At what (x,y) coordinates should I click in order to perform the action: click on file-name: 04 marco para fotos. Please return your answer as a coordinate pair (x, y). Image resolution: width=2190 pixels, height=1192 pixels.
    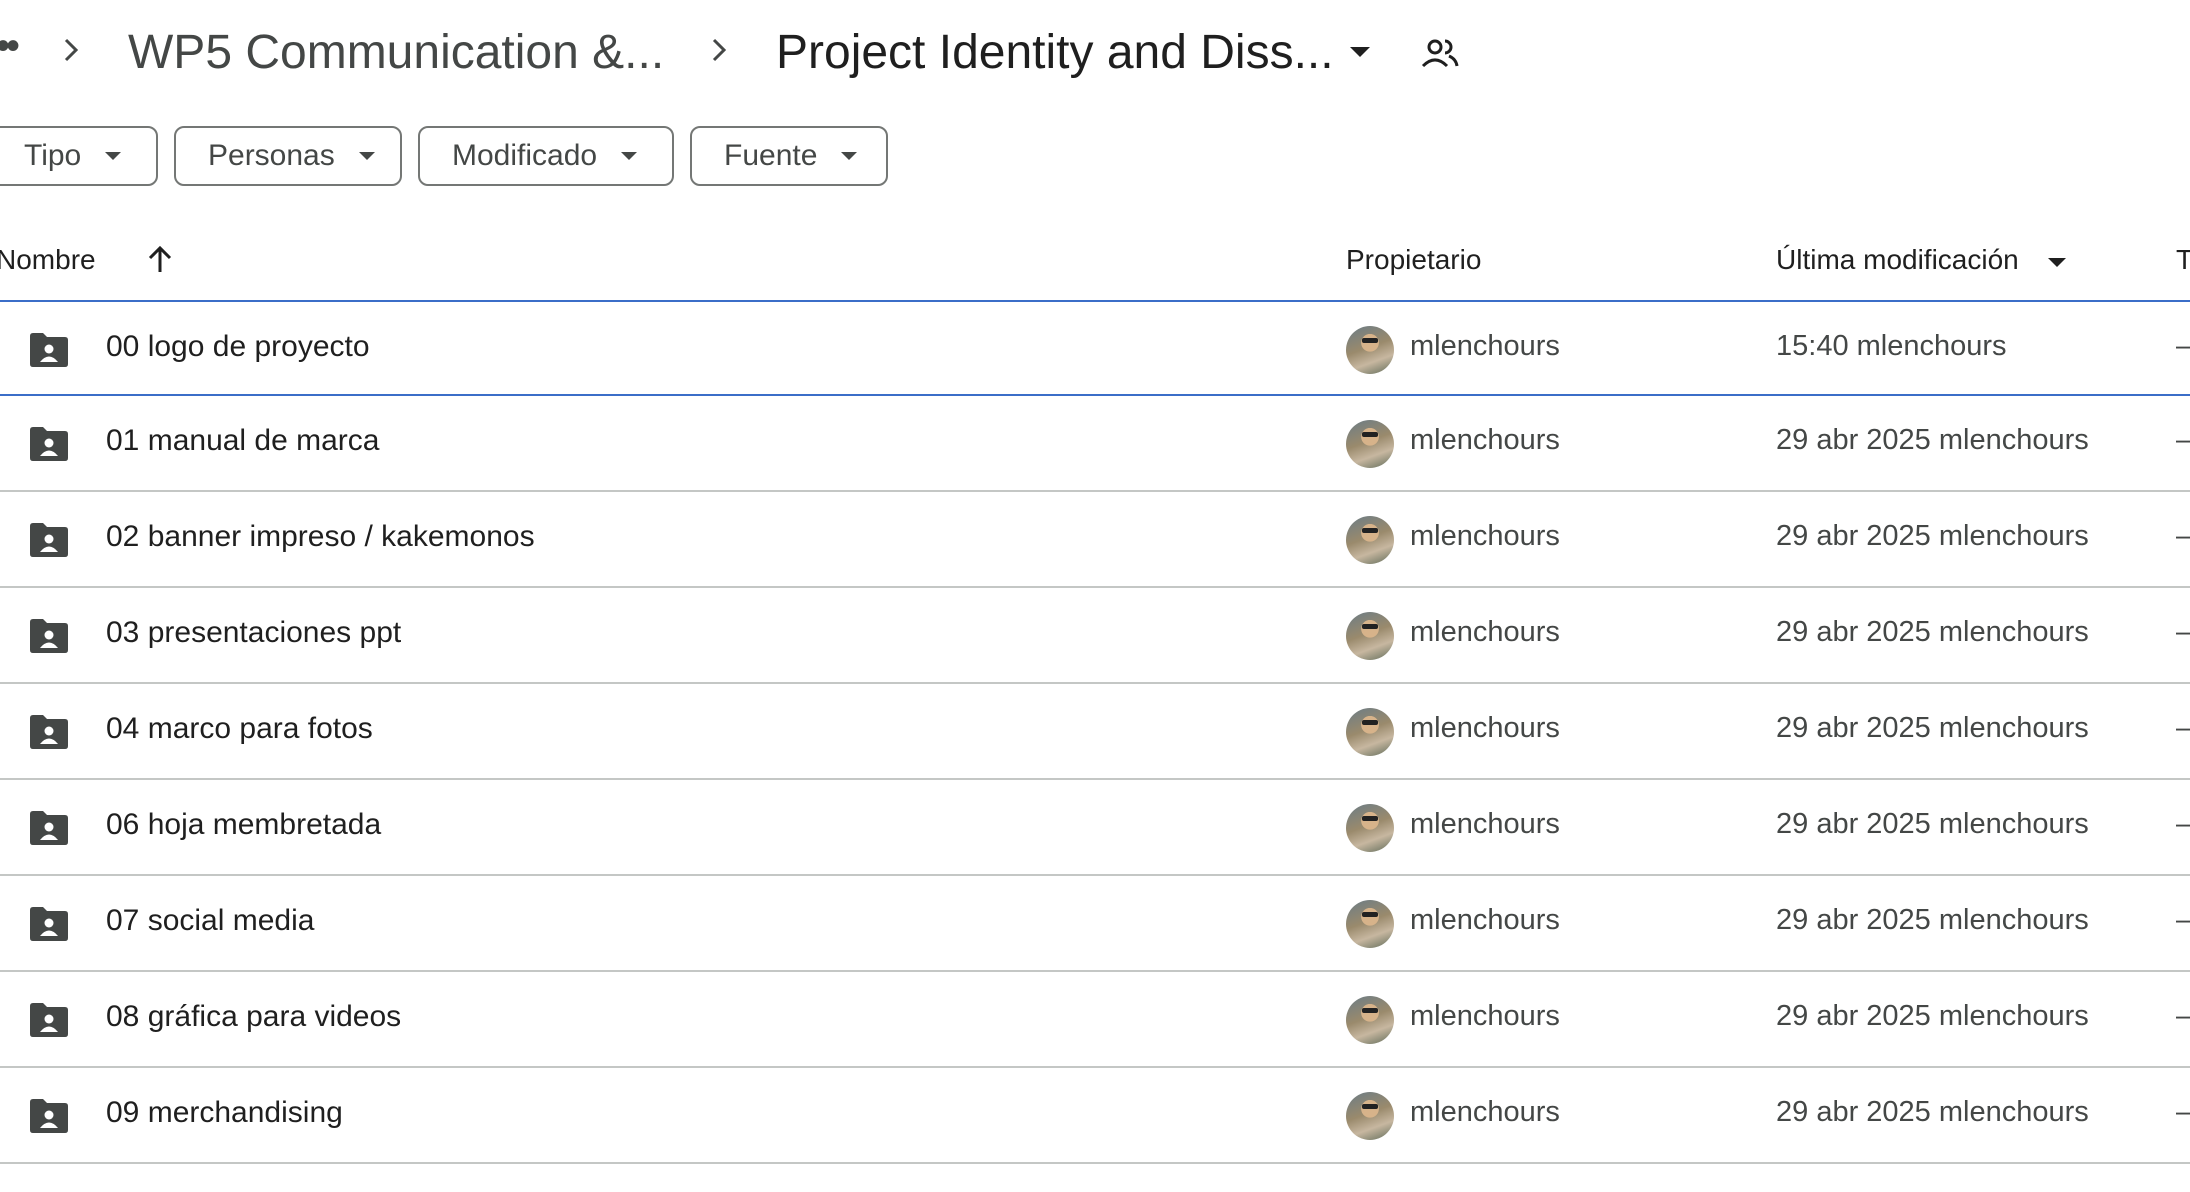
    Looking at the image, I should click on (239, 729).